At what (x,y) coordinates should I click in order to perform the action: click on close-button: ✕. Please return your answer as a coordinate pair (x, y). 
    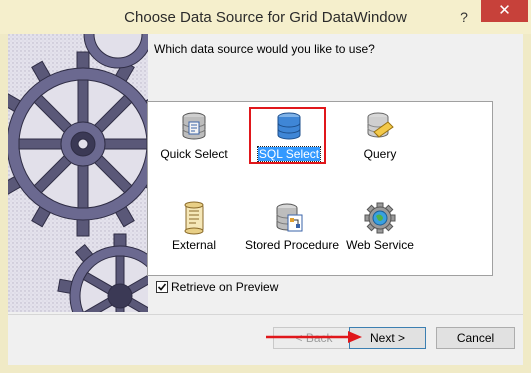
    Looking at the image, I should click on (504, 11).